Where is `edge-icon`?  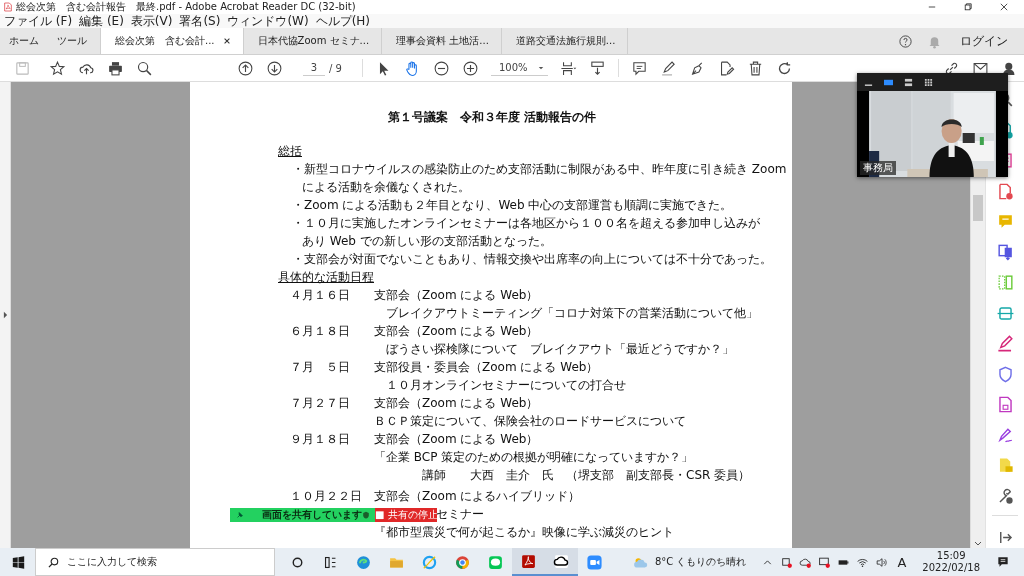
edge-icon is located at coordinates (363, 562).